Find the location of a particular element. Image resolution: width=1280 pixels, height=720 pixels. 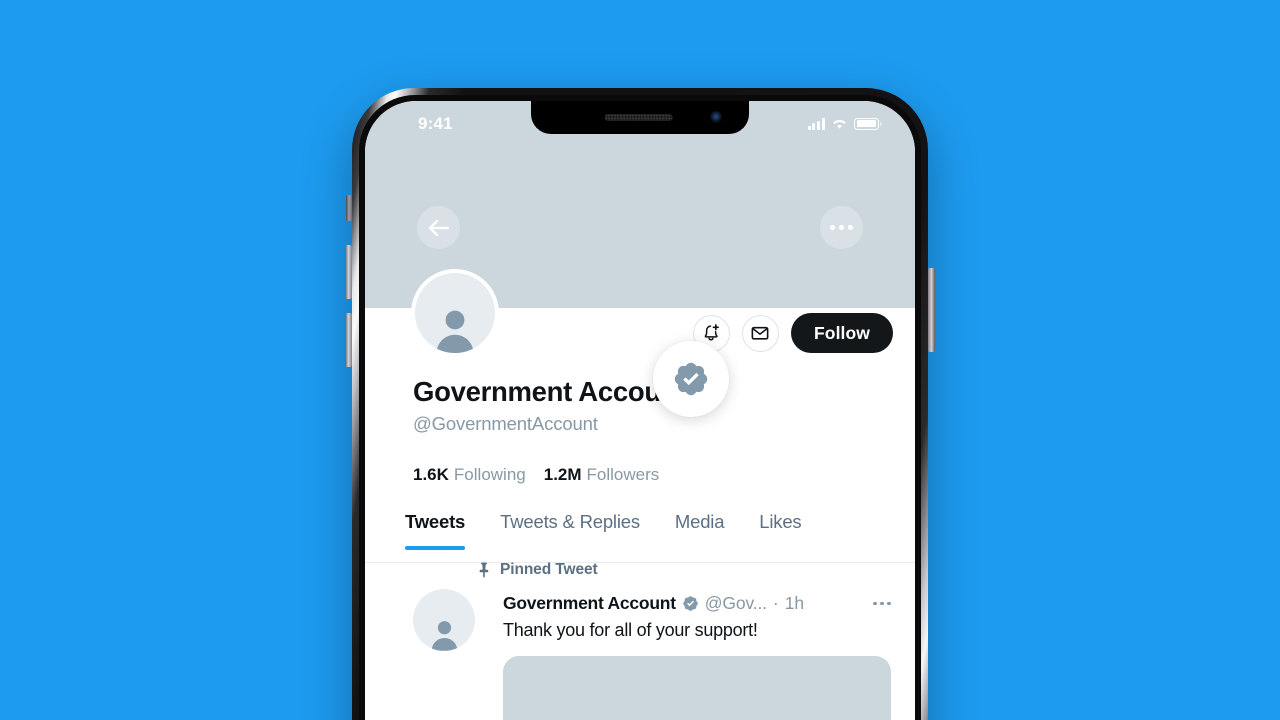

verified-badge-callout is located at coordinates (691, 379).